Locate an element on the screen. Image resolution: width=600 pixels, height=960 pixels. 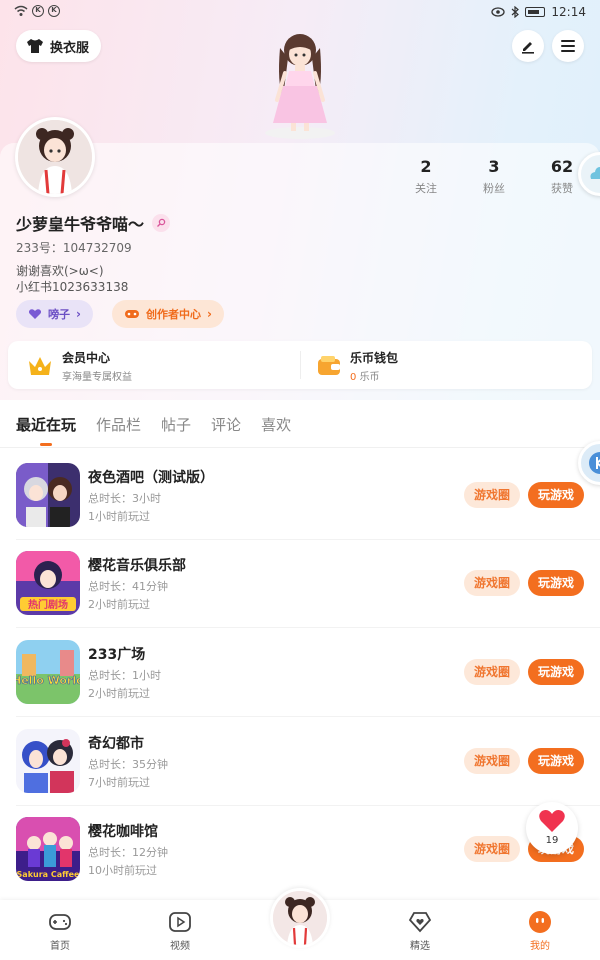
wallet-icon is located at coordinates (329, 365).